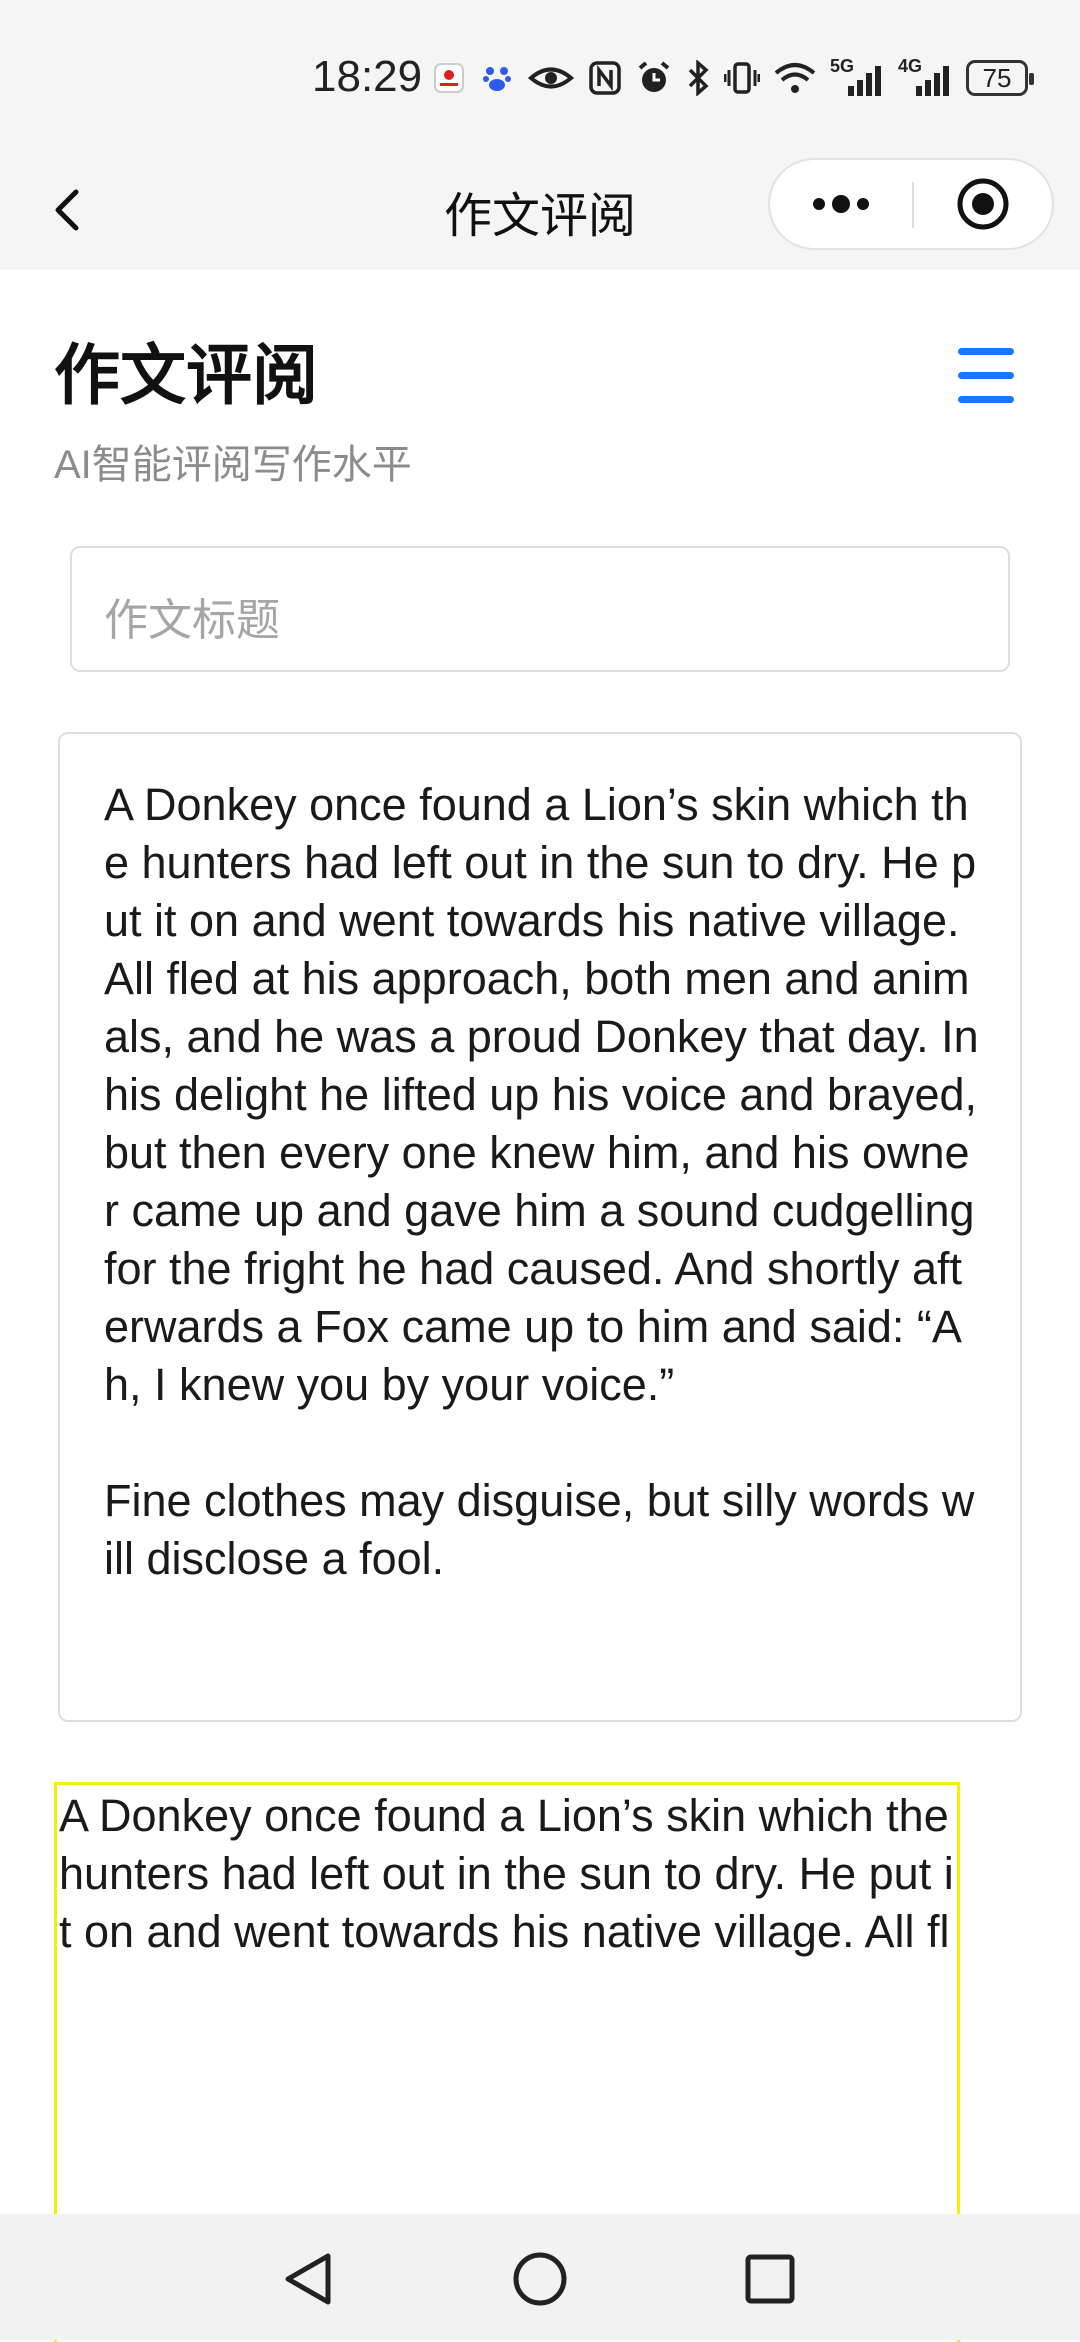  Describe the element at coordinates (233, 465) in the screenshot. I see `page-subtitle: AI智能评阅写作水平` at that location.